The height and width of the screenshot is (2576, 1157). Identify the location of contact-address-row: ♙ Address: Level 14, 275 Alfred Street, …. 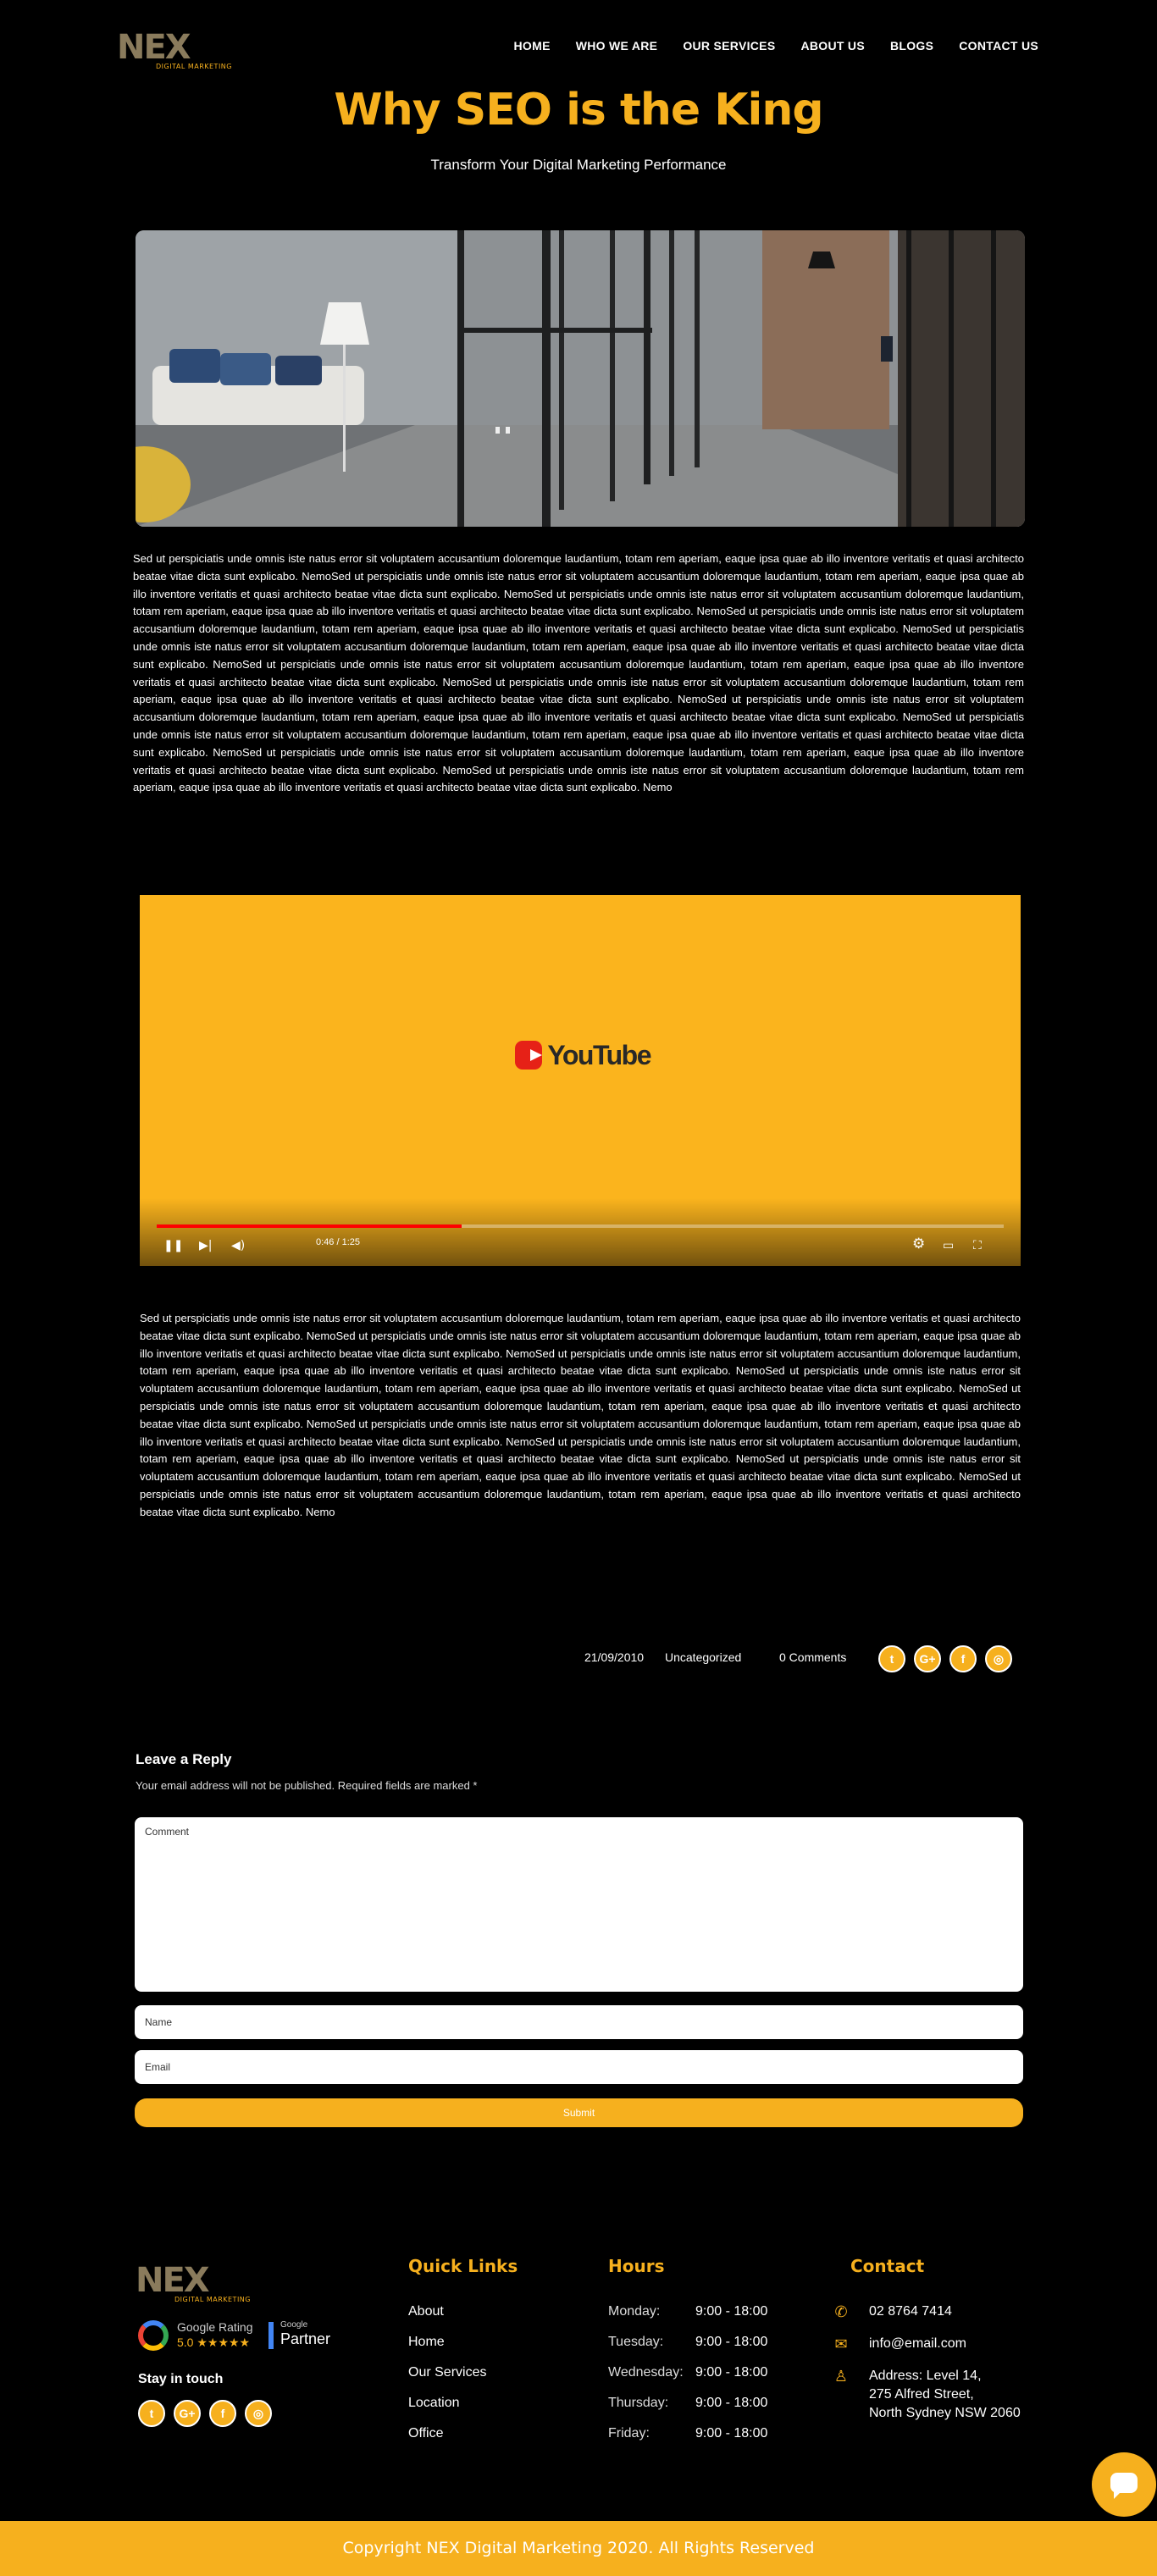
(925, 2395).